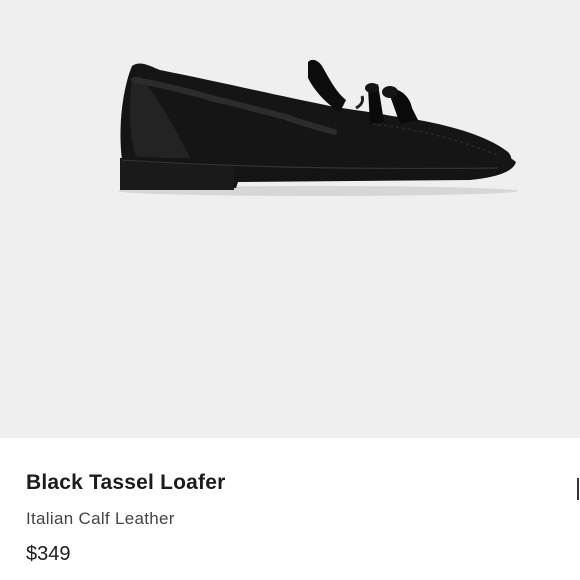 This screenshot has width=580, height=580. Describe the element at coordinates (372, 88) in the screenshot. I see `tassel-knot-left` at that location.